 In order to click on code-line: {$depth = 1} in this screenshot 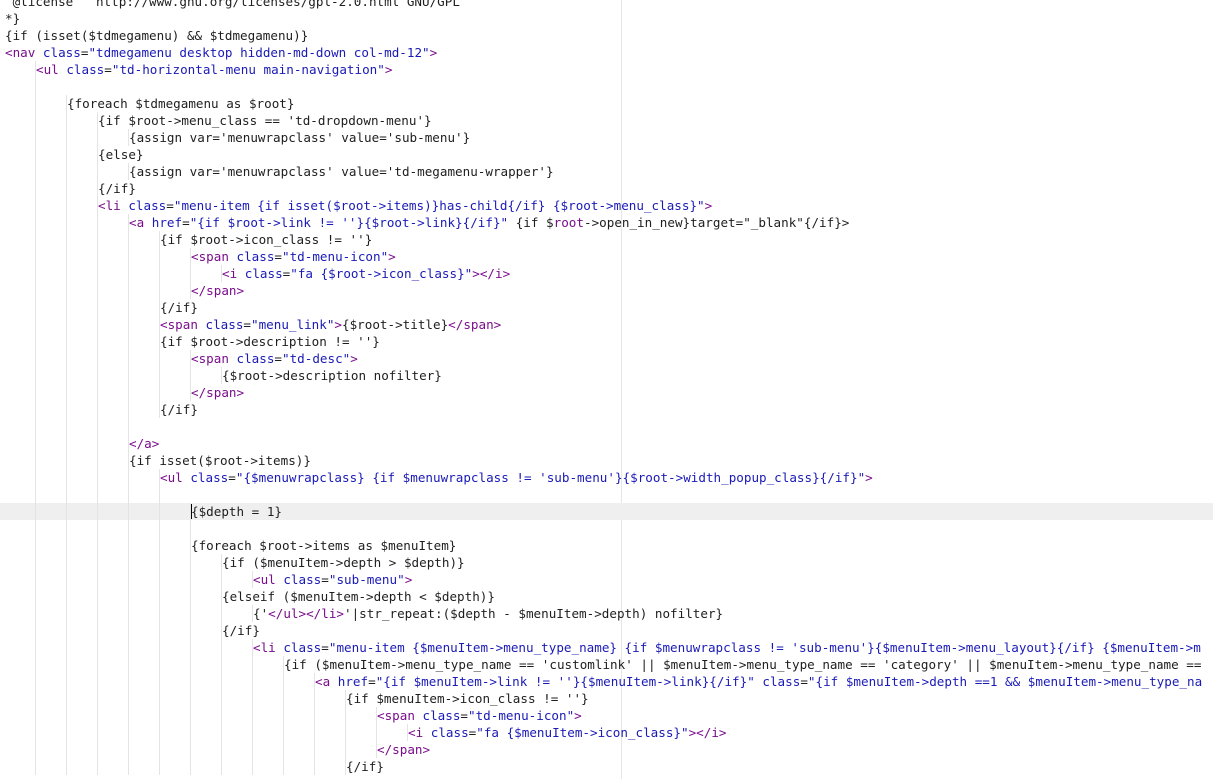, I will do `click(606, 511)`.